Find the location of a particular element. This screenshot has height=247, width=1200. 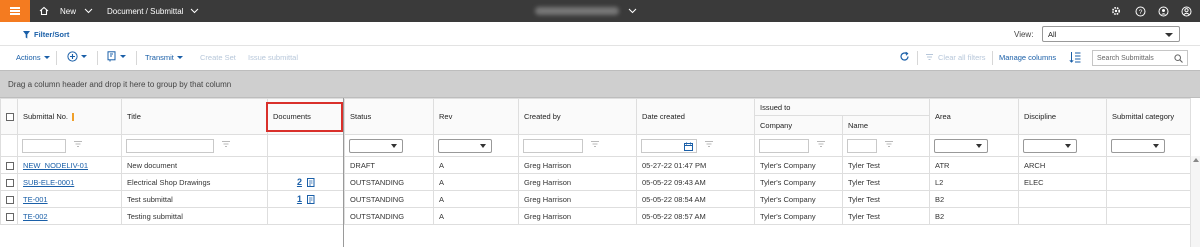

breadcrumb: Document / Submittal is located at coordinates (153, 11).